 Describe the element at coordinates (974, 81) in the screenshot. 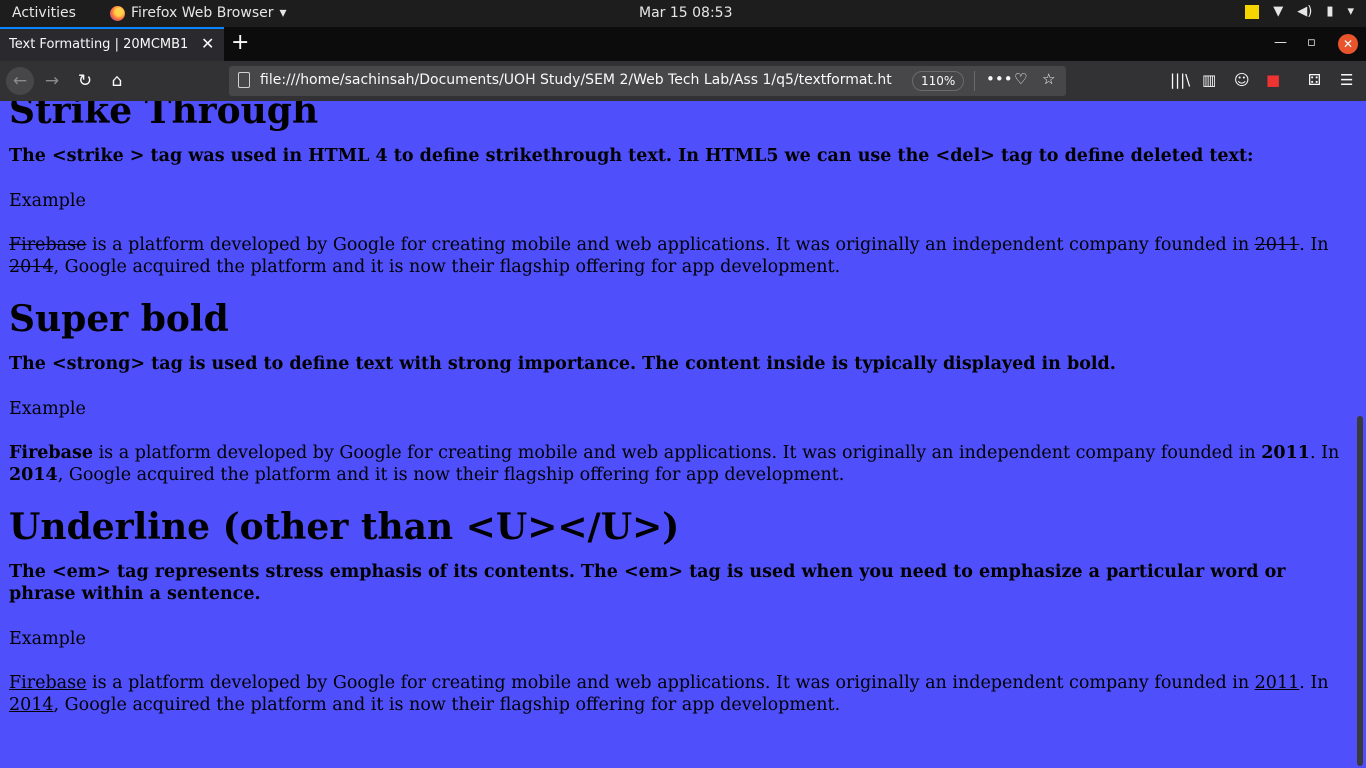

I see `url-separator` at that location.